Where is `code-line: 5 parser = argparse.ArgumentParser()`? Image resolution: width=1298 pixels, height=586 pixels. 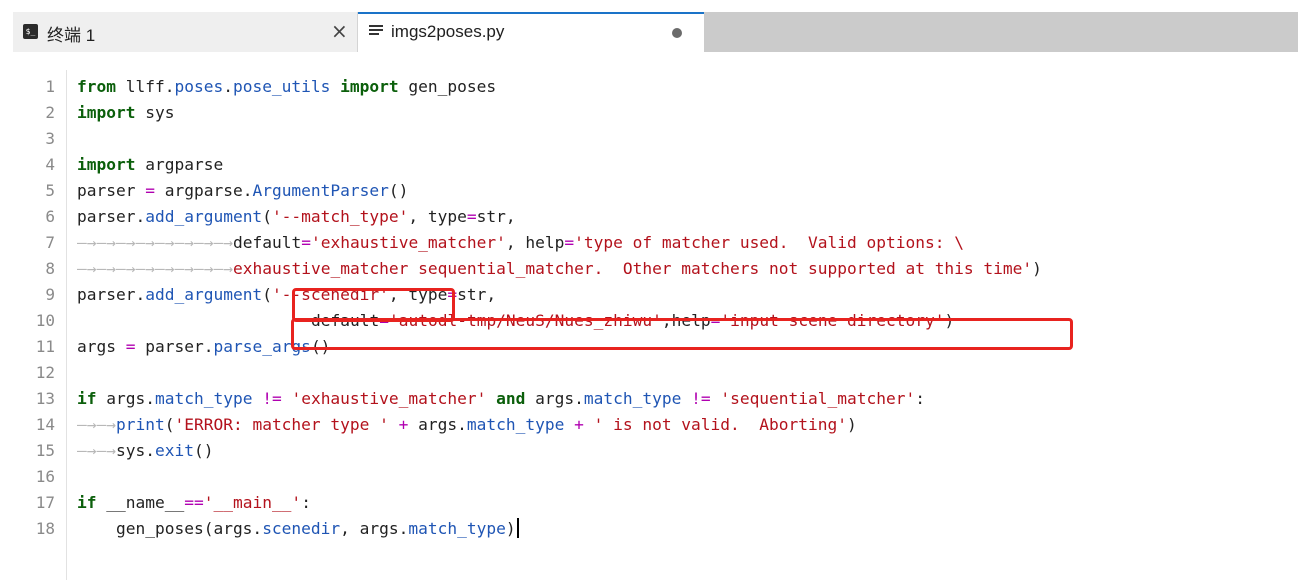 code-line: 5 parser = argparse.ArgumentParser() is located at coordinates (649, 191).